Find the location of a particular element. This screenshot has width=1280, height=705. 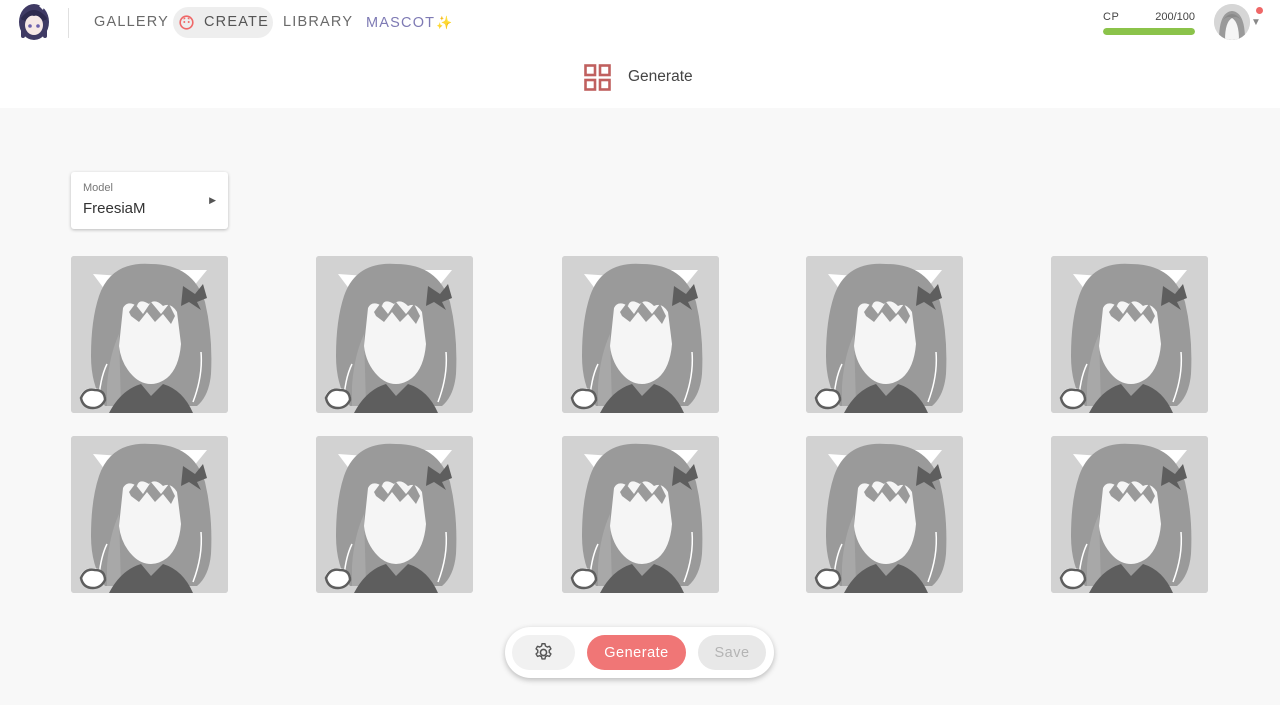

settings-button is located at coordinates (543, 652).